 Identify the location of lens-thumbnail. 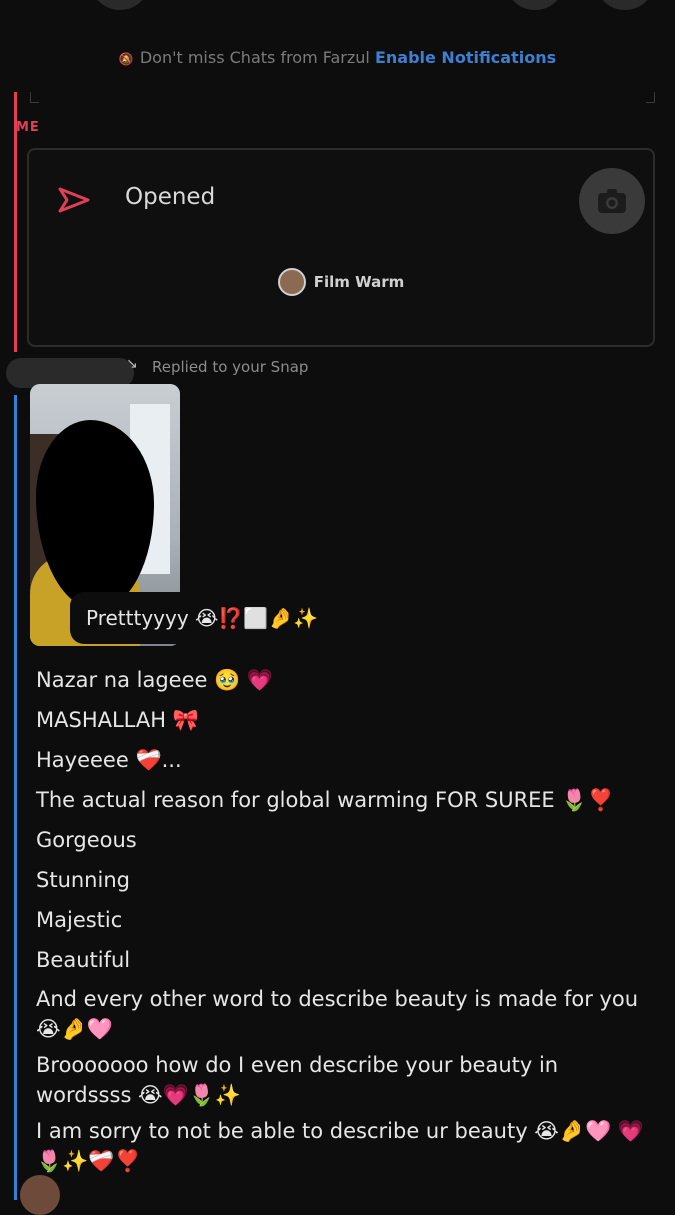
(291, 282).